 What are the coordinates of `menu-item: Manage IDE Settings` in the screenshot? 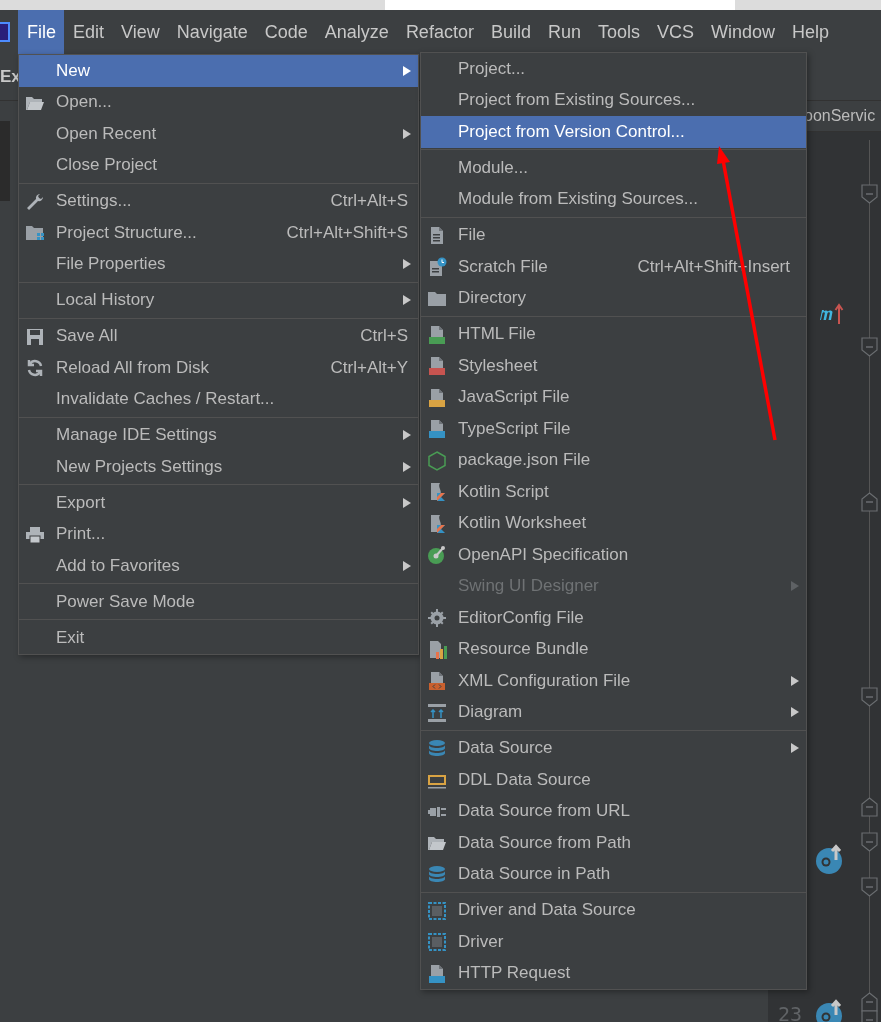 It's located at (218, 435).